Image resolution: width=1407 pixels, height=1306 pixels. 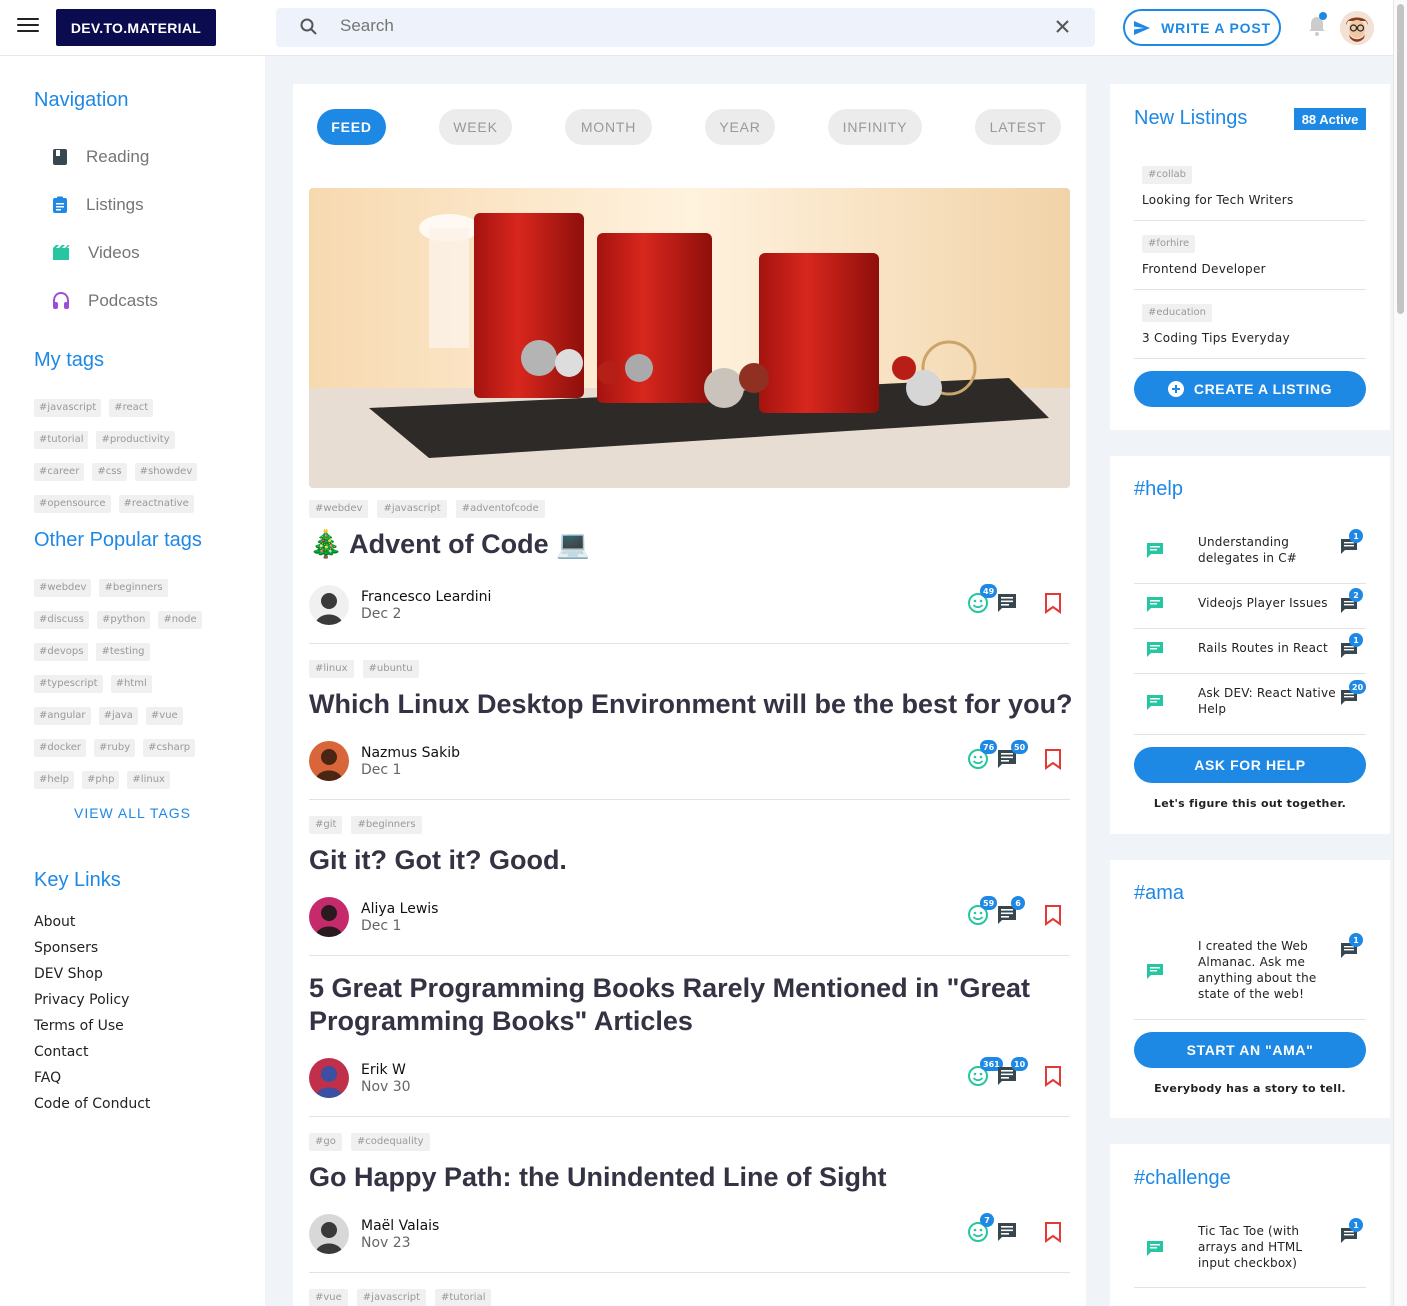 What do you see at coordinates (399, 909) in the screenshot?
I see `author-name: Aliya Lewis` at bounding box center [399, 909].